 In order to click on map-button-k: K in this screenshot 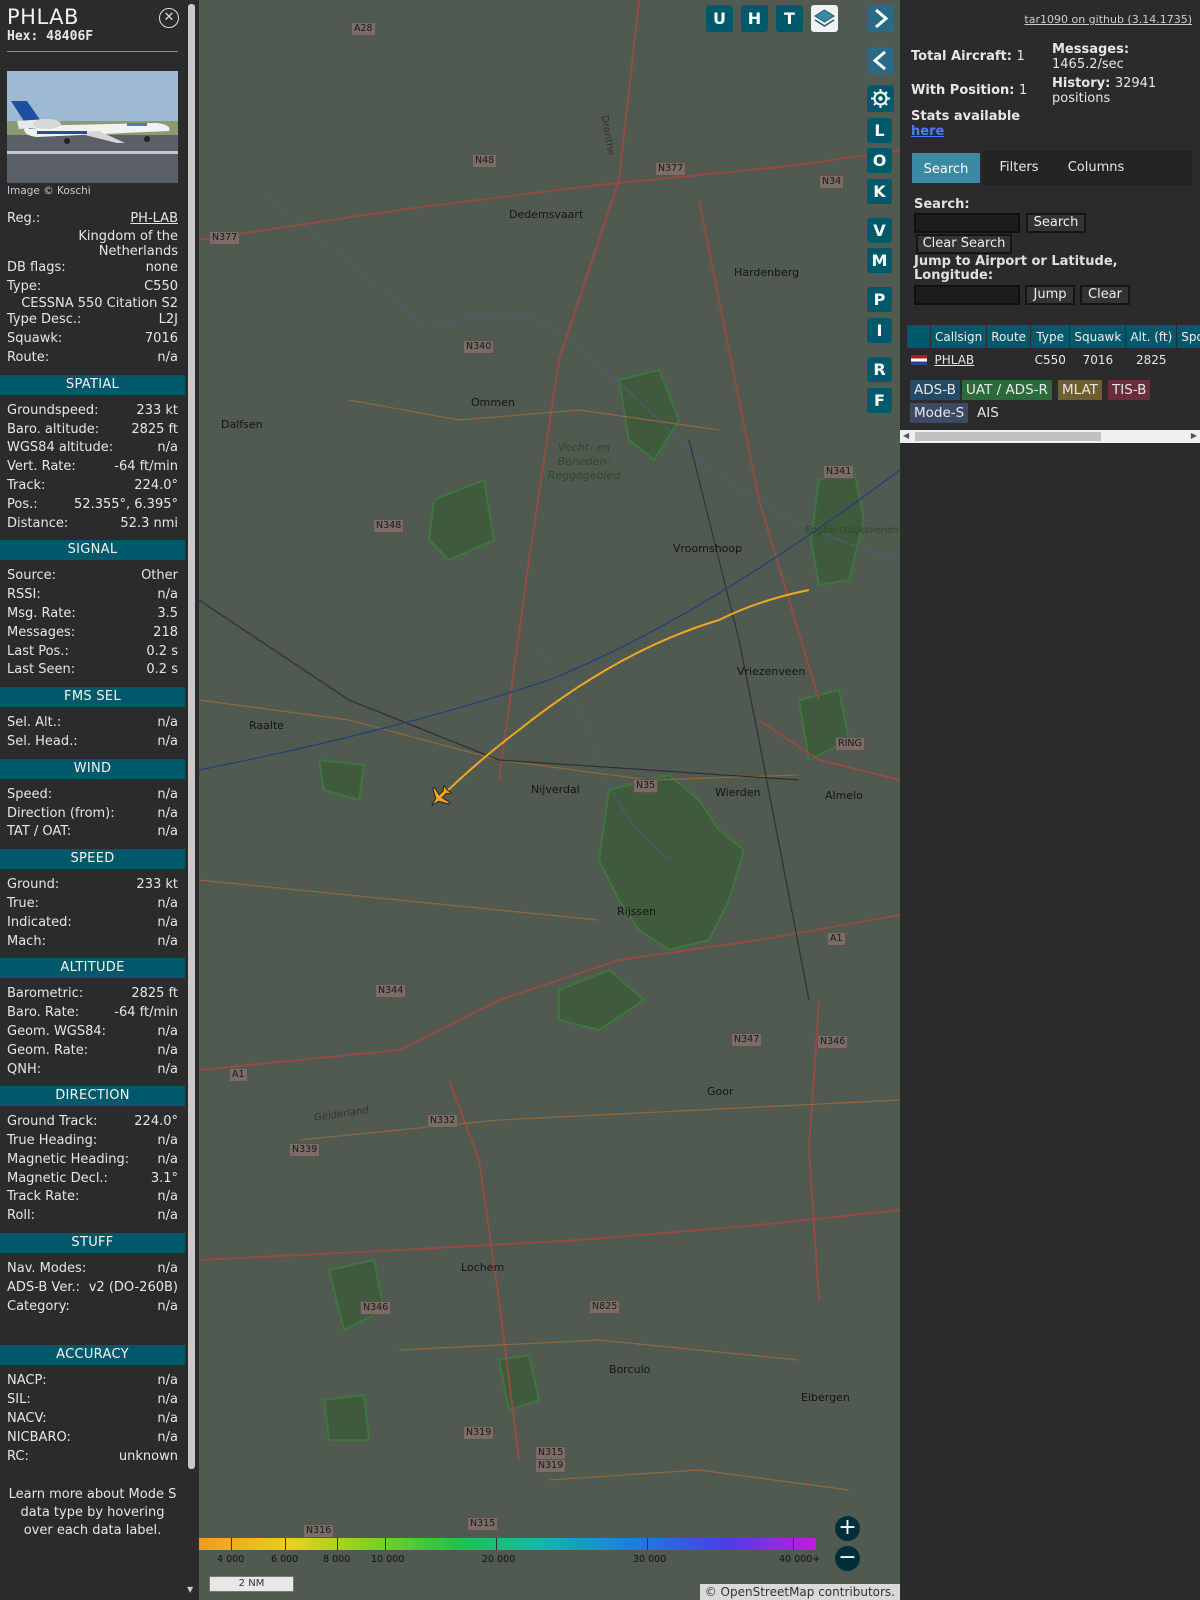, I will do `click(879, 191)`.